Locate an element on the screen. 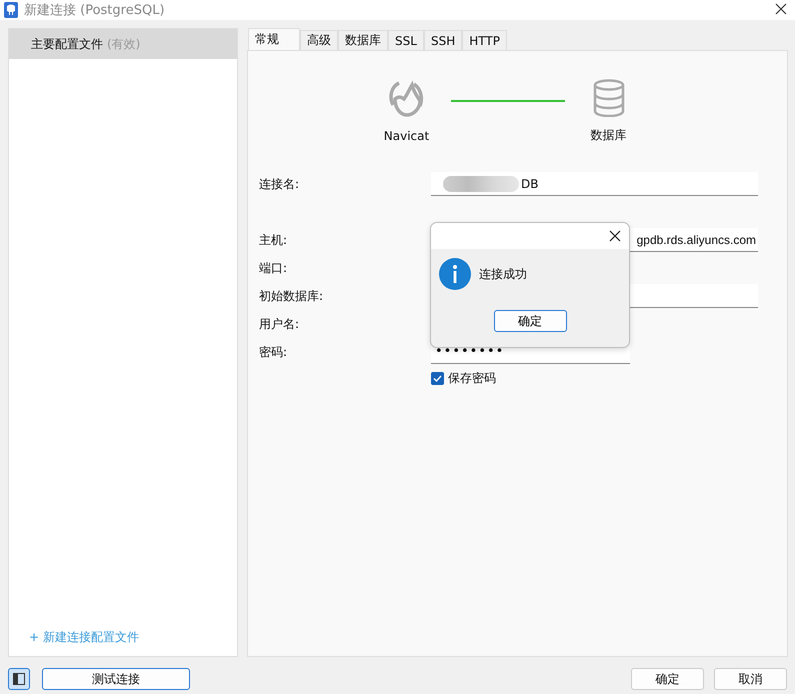 The width and height of the screenshot is (795, 694). panel-icon is located at coordinates (19, 679).